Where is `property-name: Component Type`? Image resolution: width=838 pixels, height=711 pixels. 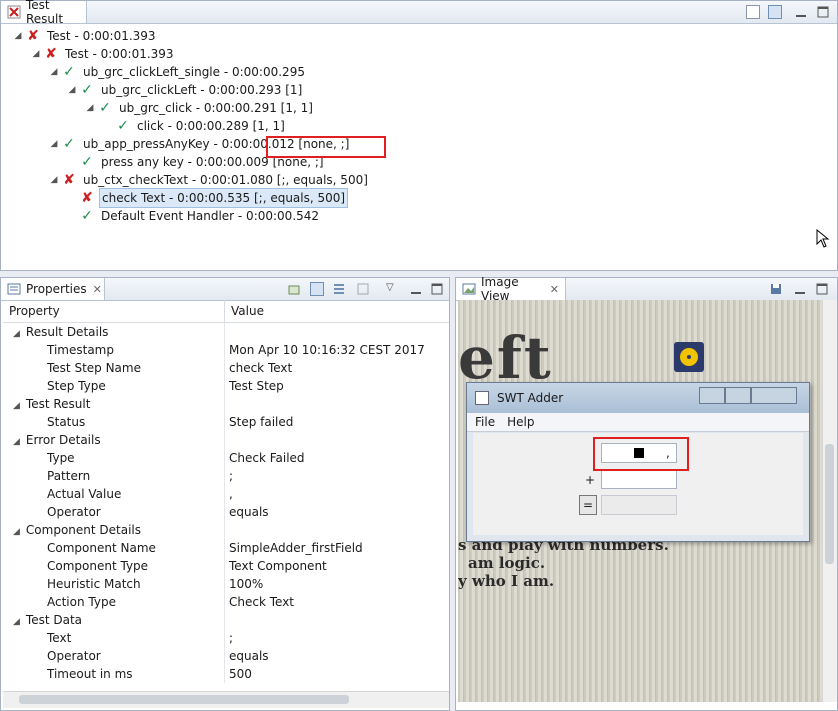 property-name: Component Type is located at coordinates (98, 566).